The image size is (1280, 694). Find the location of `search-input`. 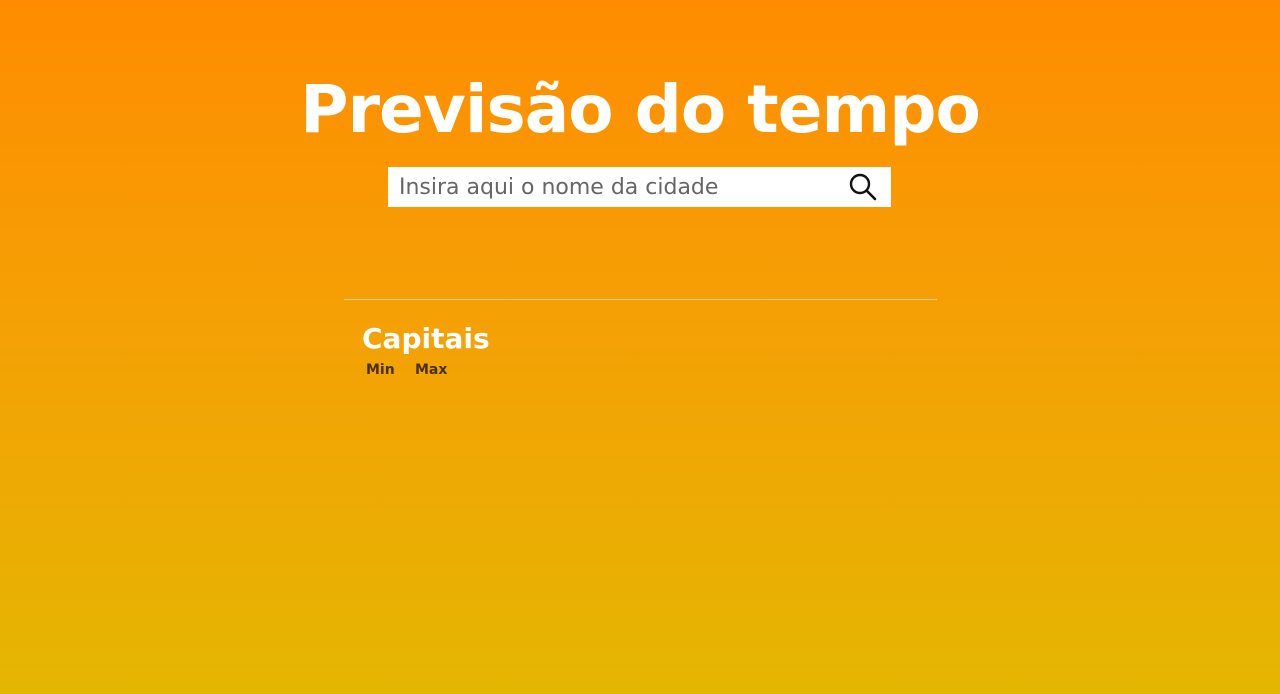

search-input is located at coordinates (608, 187).